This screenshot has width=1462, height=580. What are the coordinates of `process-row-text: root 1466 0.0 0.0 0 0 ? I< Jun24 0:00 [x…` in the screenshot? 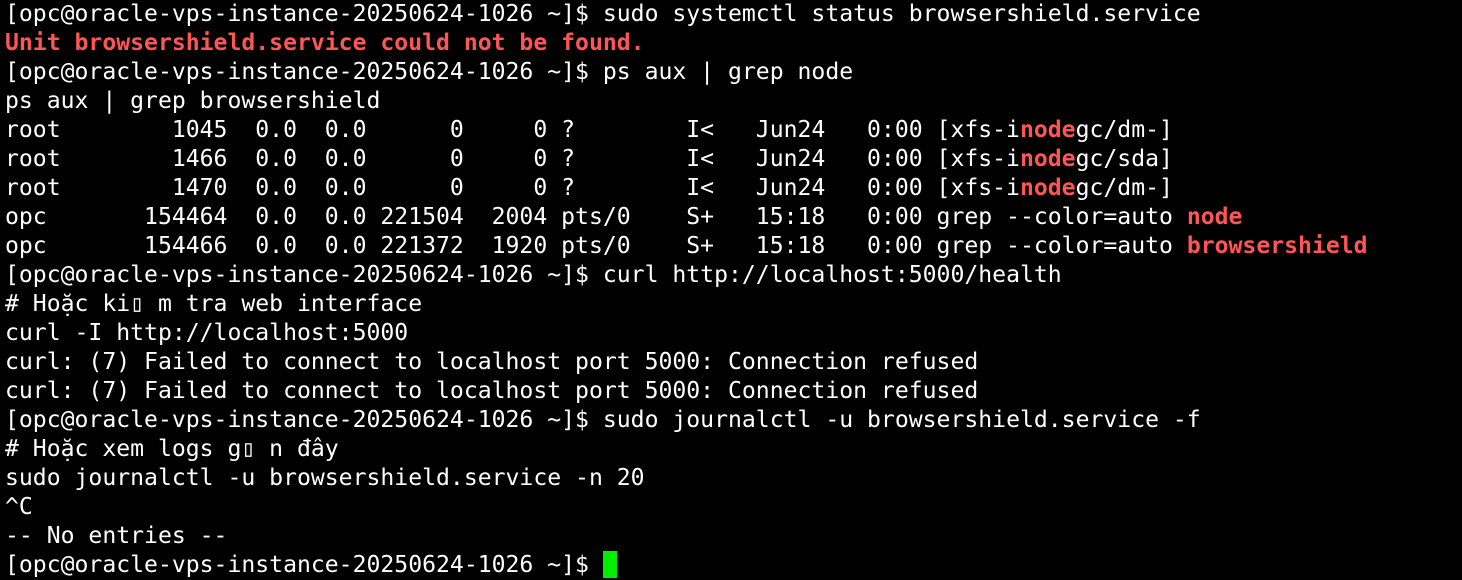 It's located at (512, 159).